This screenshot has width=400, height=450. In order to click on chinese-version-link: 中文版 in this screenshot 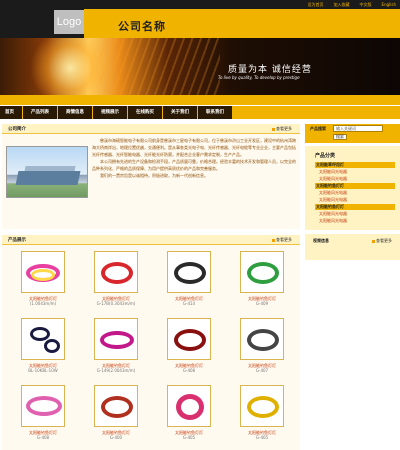, I will do `click(366, 5)`.